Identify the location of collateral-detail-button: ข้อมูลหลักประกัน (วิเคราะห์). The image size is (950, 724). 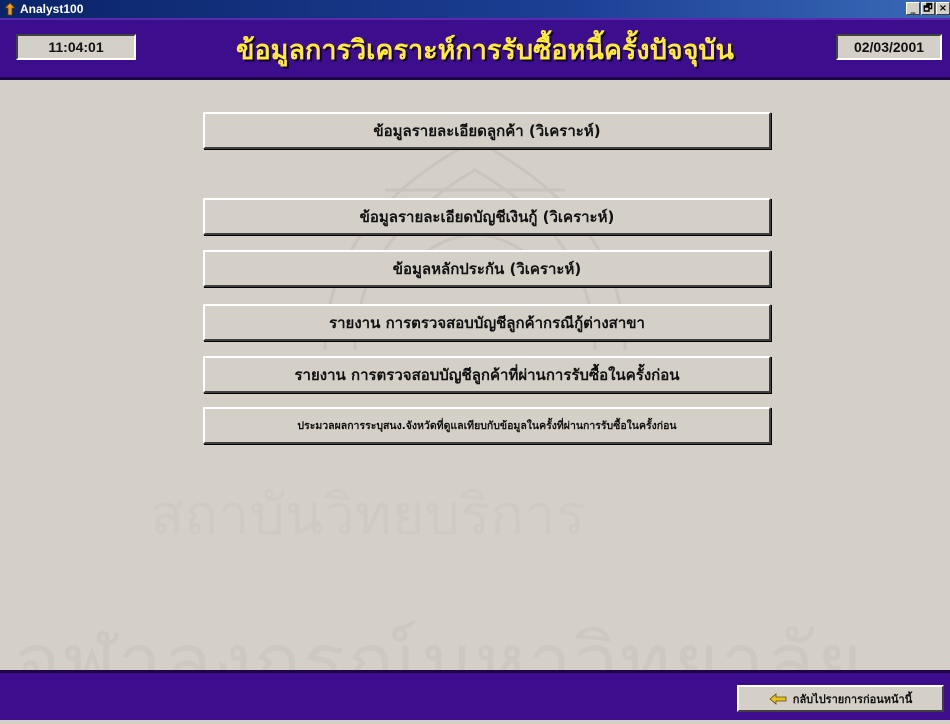
(487, 268).